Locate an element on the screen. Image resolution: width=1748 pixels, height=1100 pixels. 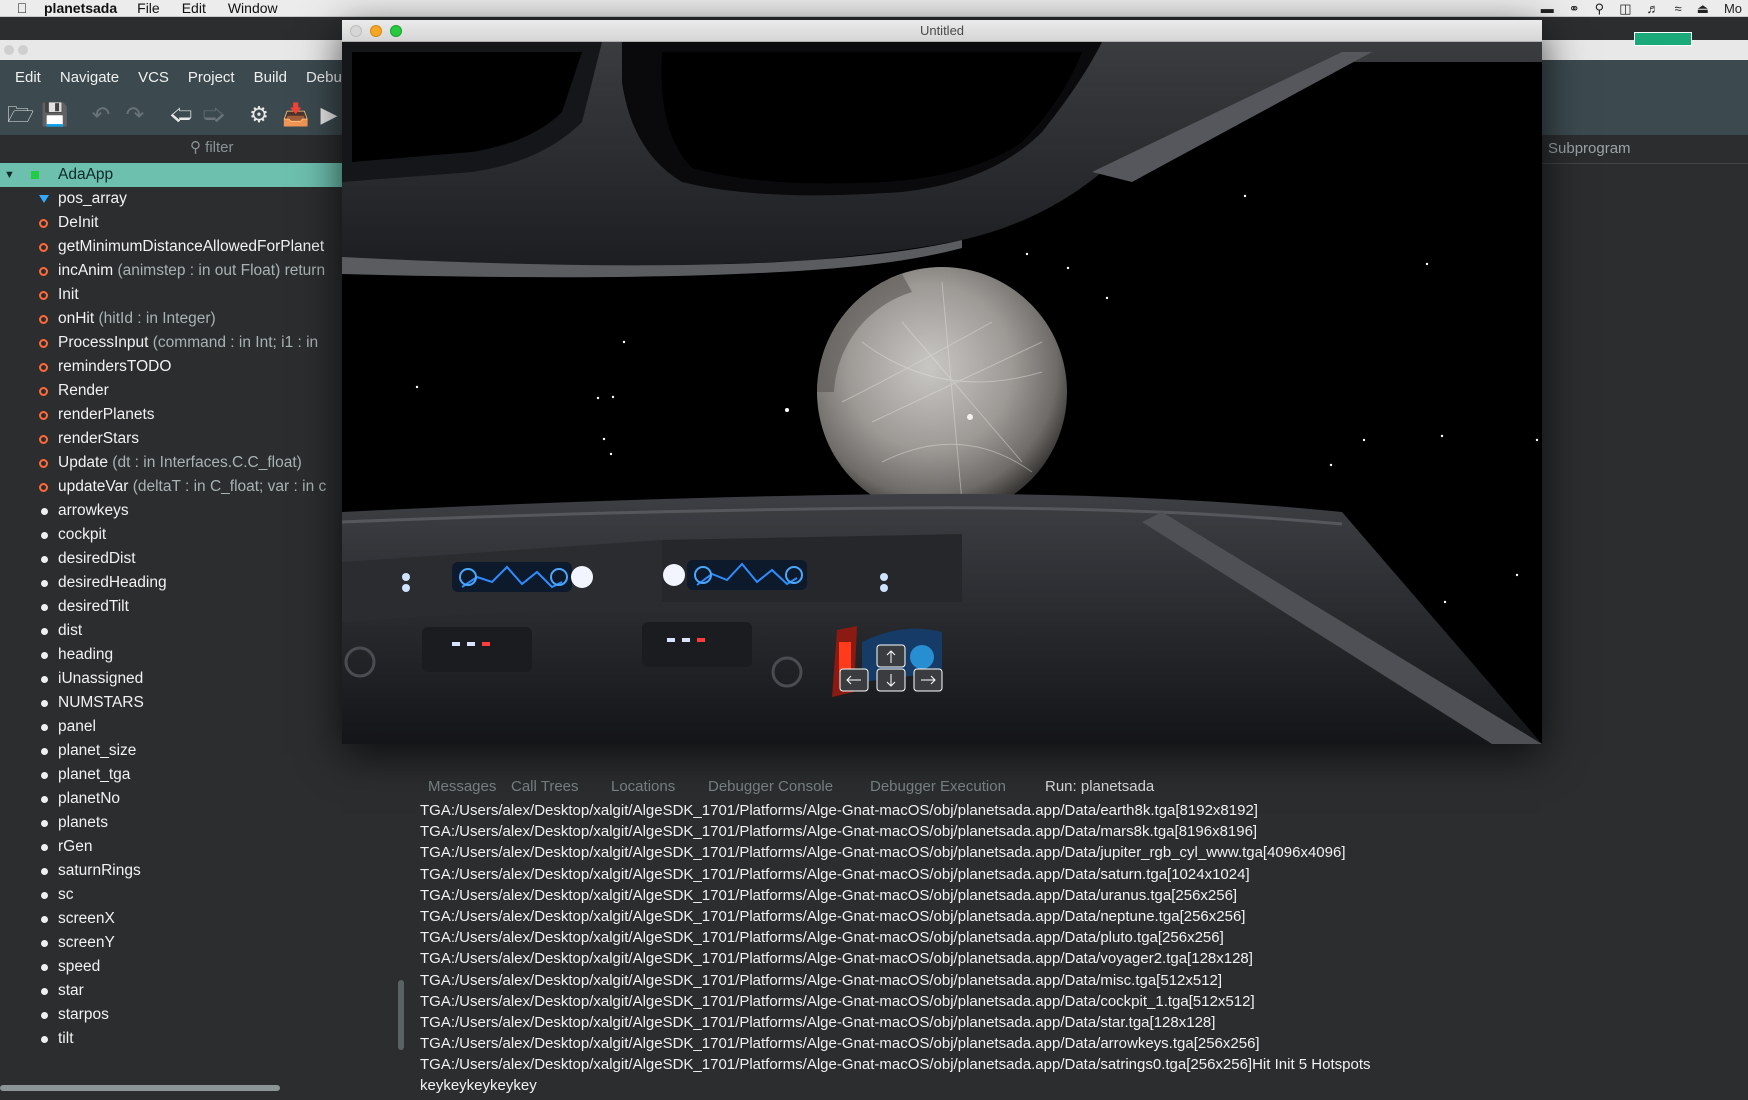
ide-minimize-button is located at coordinates (23, 50).